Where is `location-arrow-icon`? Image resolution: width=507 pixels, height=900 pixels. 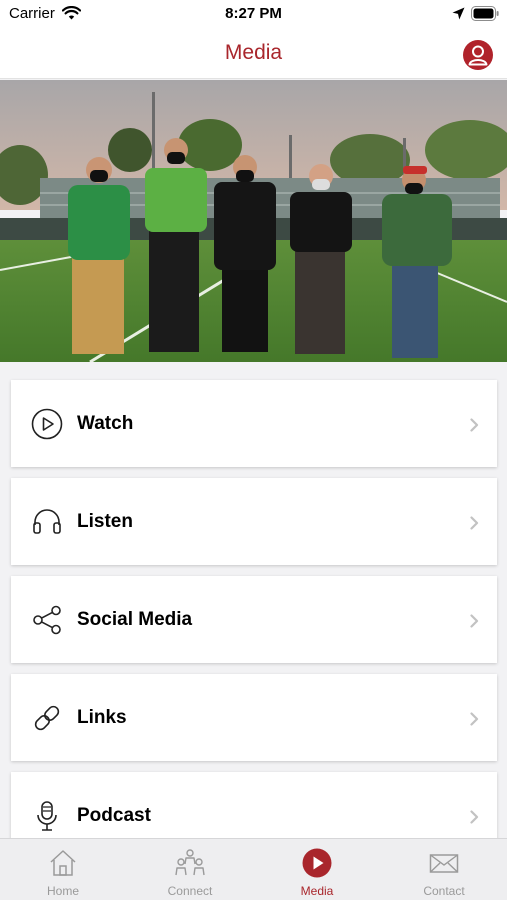
location-arrow-icon is located at coordinates (458, 13).